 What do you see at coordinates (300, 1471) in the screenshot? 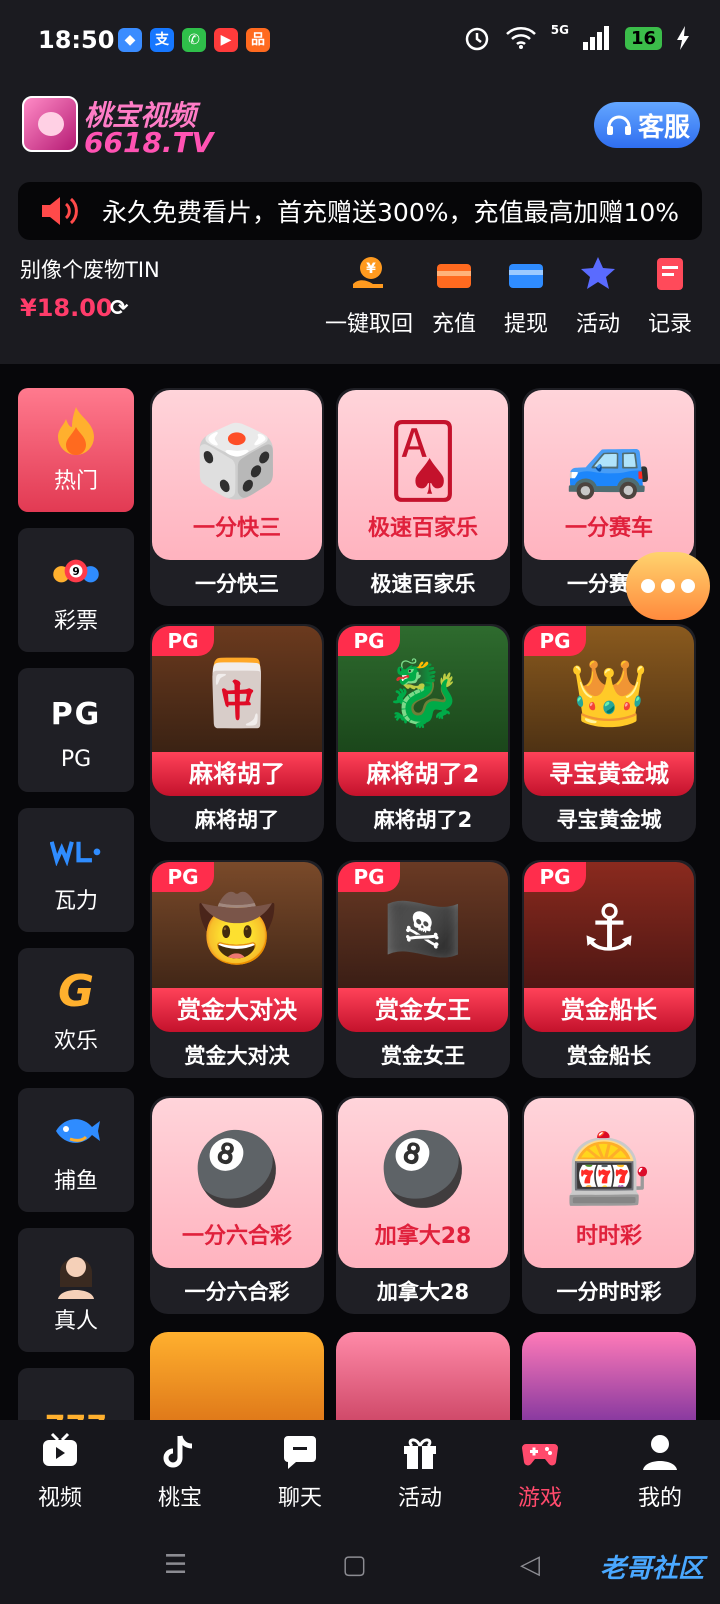
I see `nav-chat: 聊天` at bounding box center [300, 1471].